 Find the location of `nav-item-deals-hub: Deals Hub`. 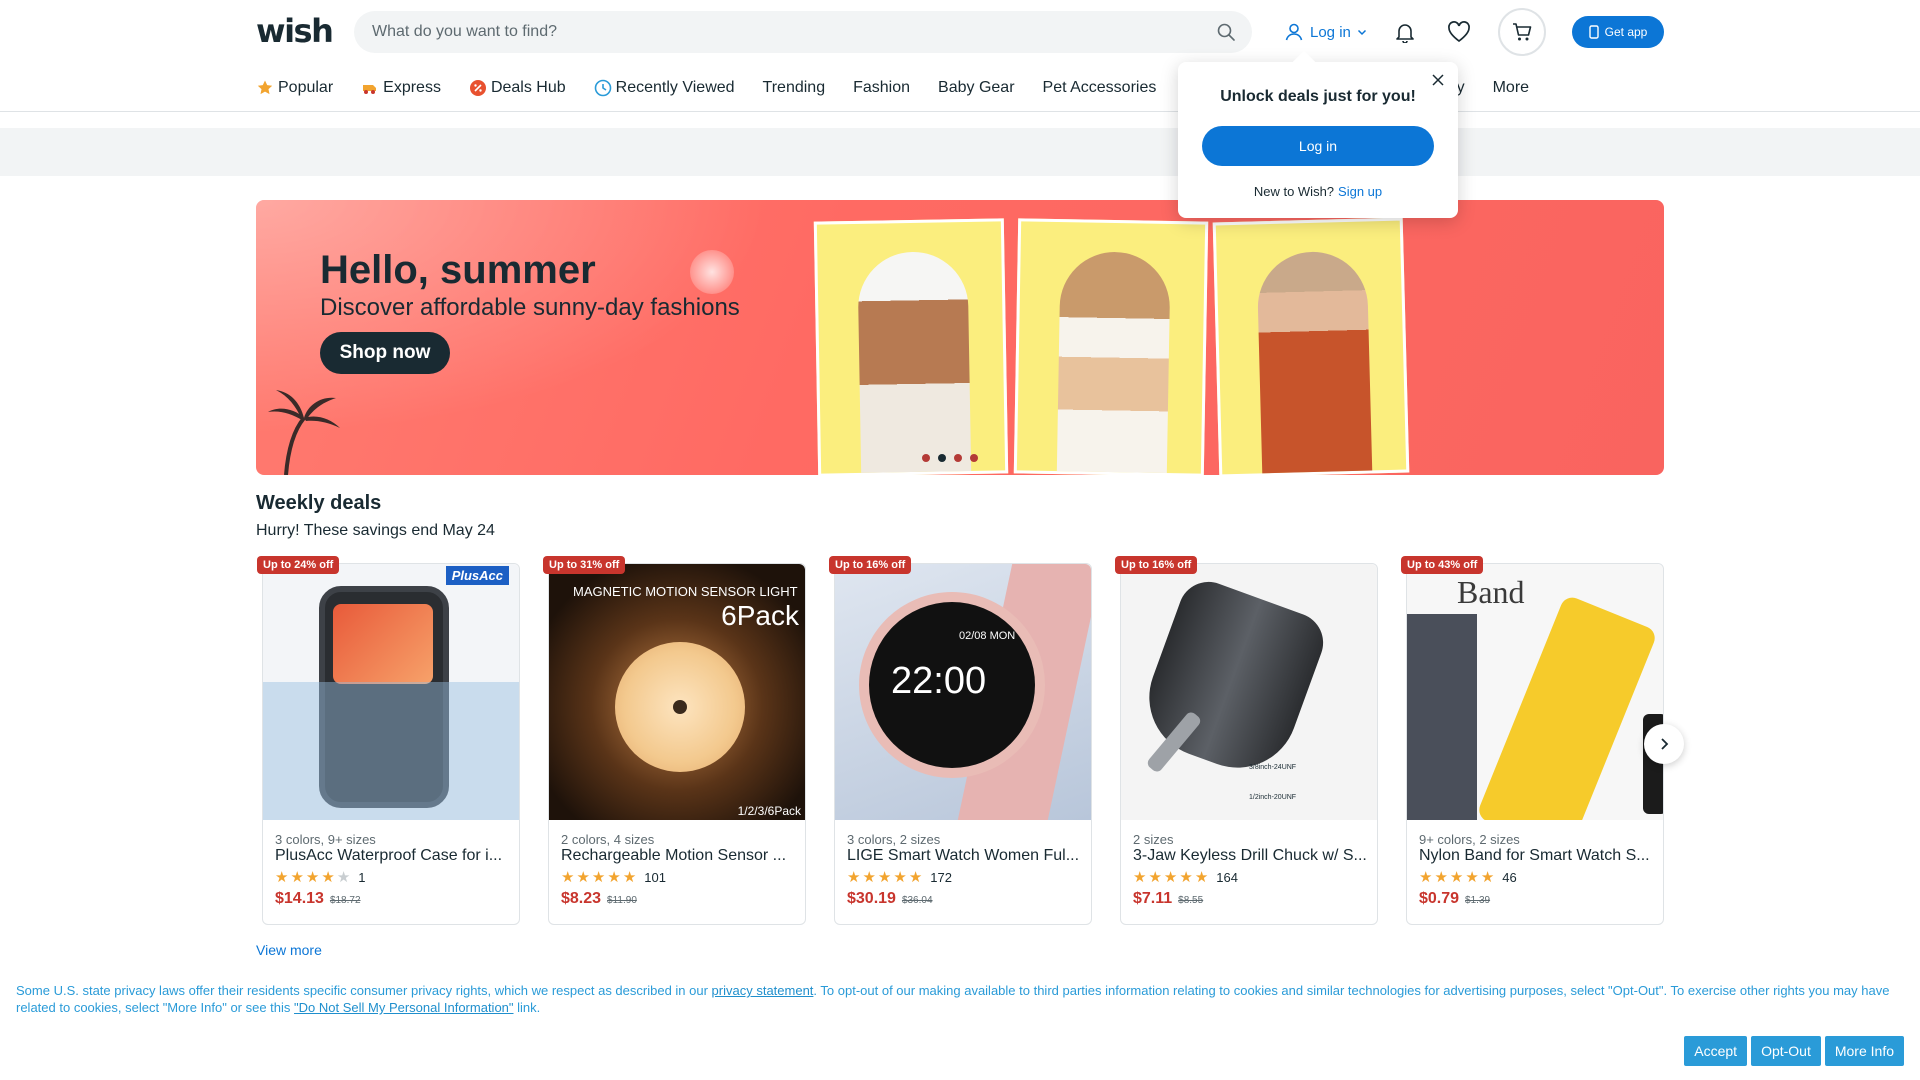

nav-item-deals-hub: Deals Hub is located at coordinates (517, 88).